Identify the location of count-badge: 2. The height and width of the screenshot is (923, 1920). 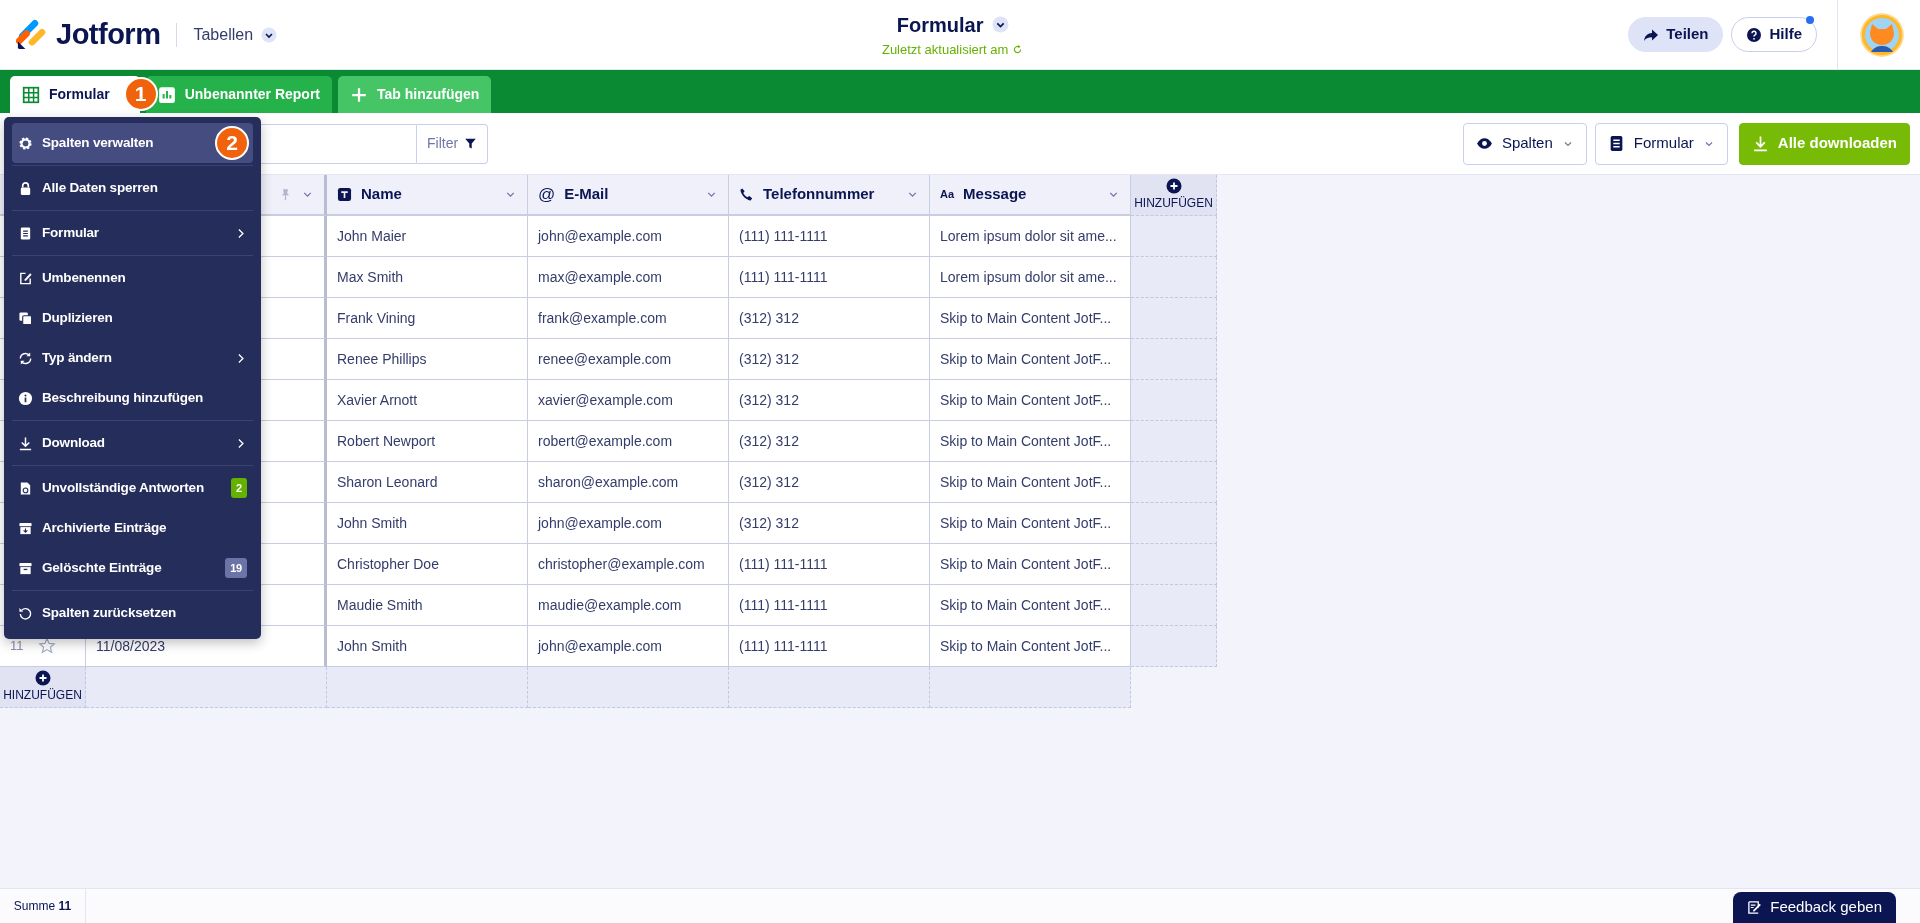
(239, 488).